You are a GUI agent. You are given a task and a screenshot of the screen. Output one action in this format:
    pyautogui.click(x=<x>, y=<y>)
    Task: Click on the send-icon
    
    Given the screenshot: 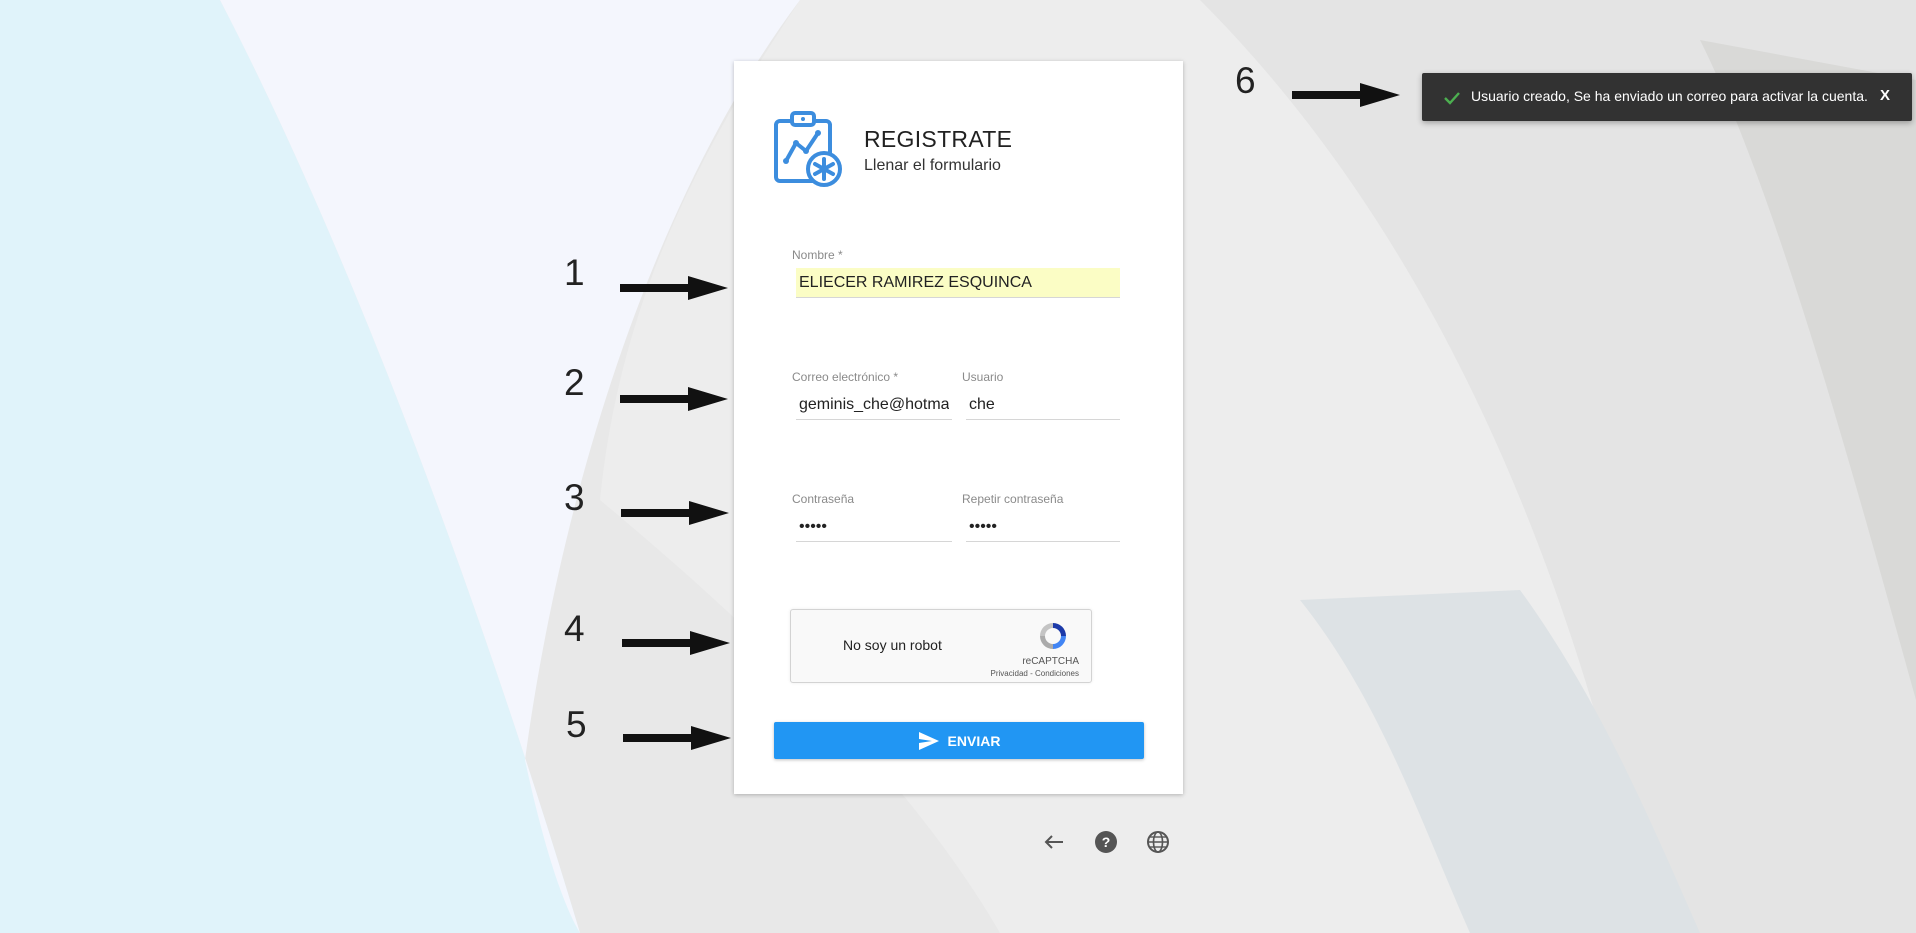 What is the action you would take?
    pyautogui.click(x=928, y=740)
    